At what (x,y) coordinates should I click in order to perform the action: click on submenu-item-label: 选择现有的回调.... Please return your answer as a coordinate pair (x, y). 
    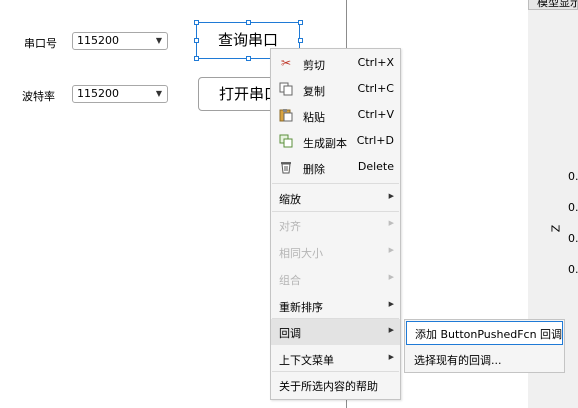
    Looking at the image, I should click on (458, 360).